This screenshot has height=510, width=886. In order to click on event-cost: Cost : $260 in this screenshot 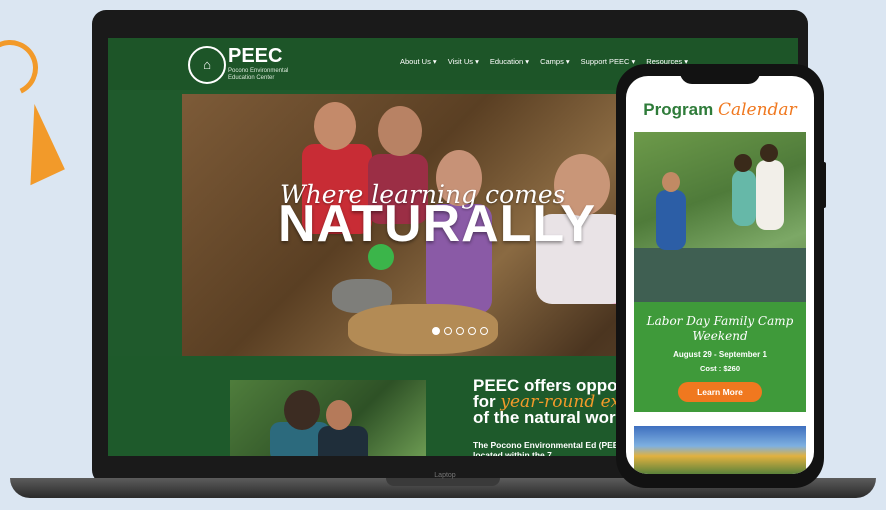, I will do `click(720, 368)`.